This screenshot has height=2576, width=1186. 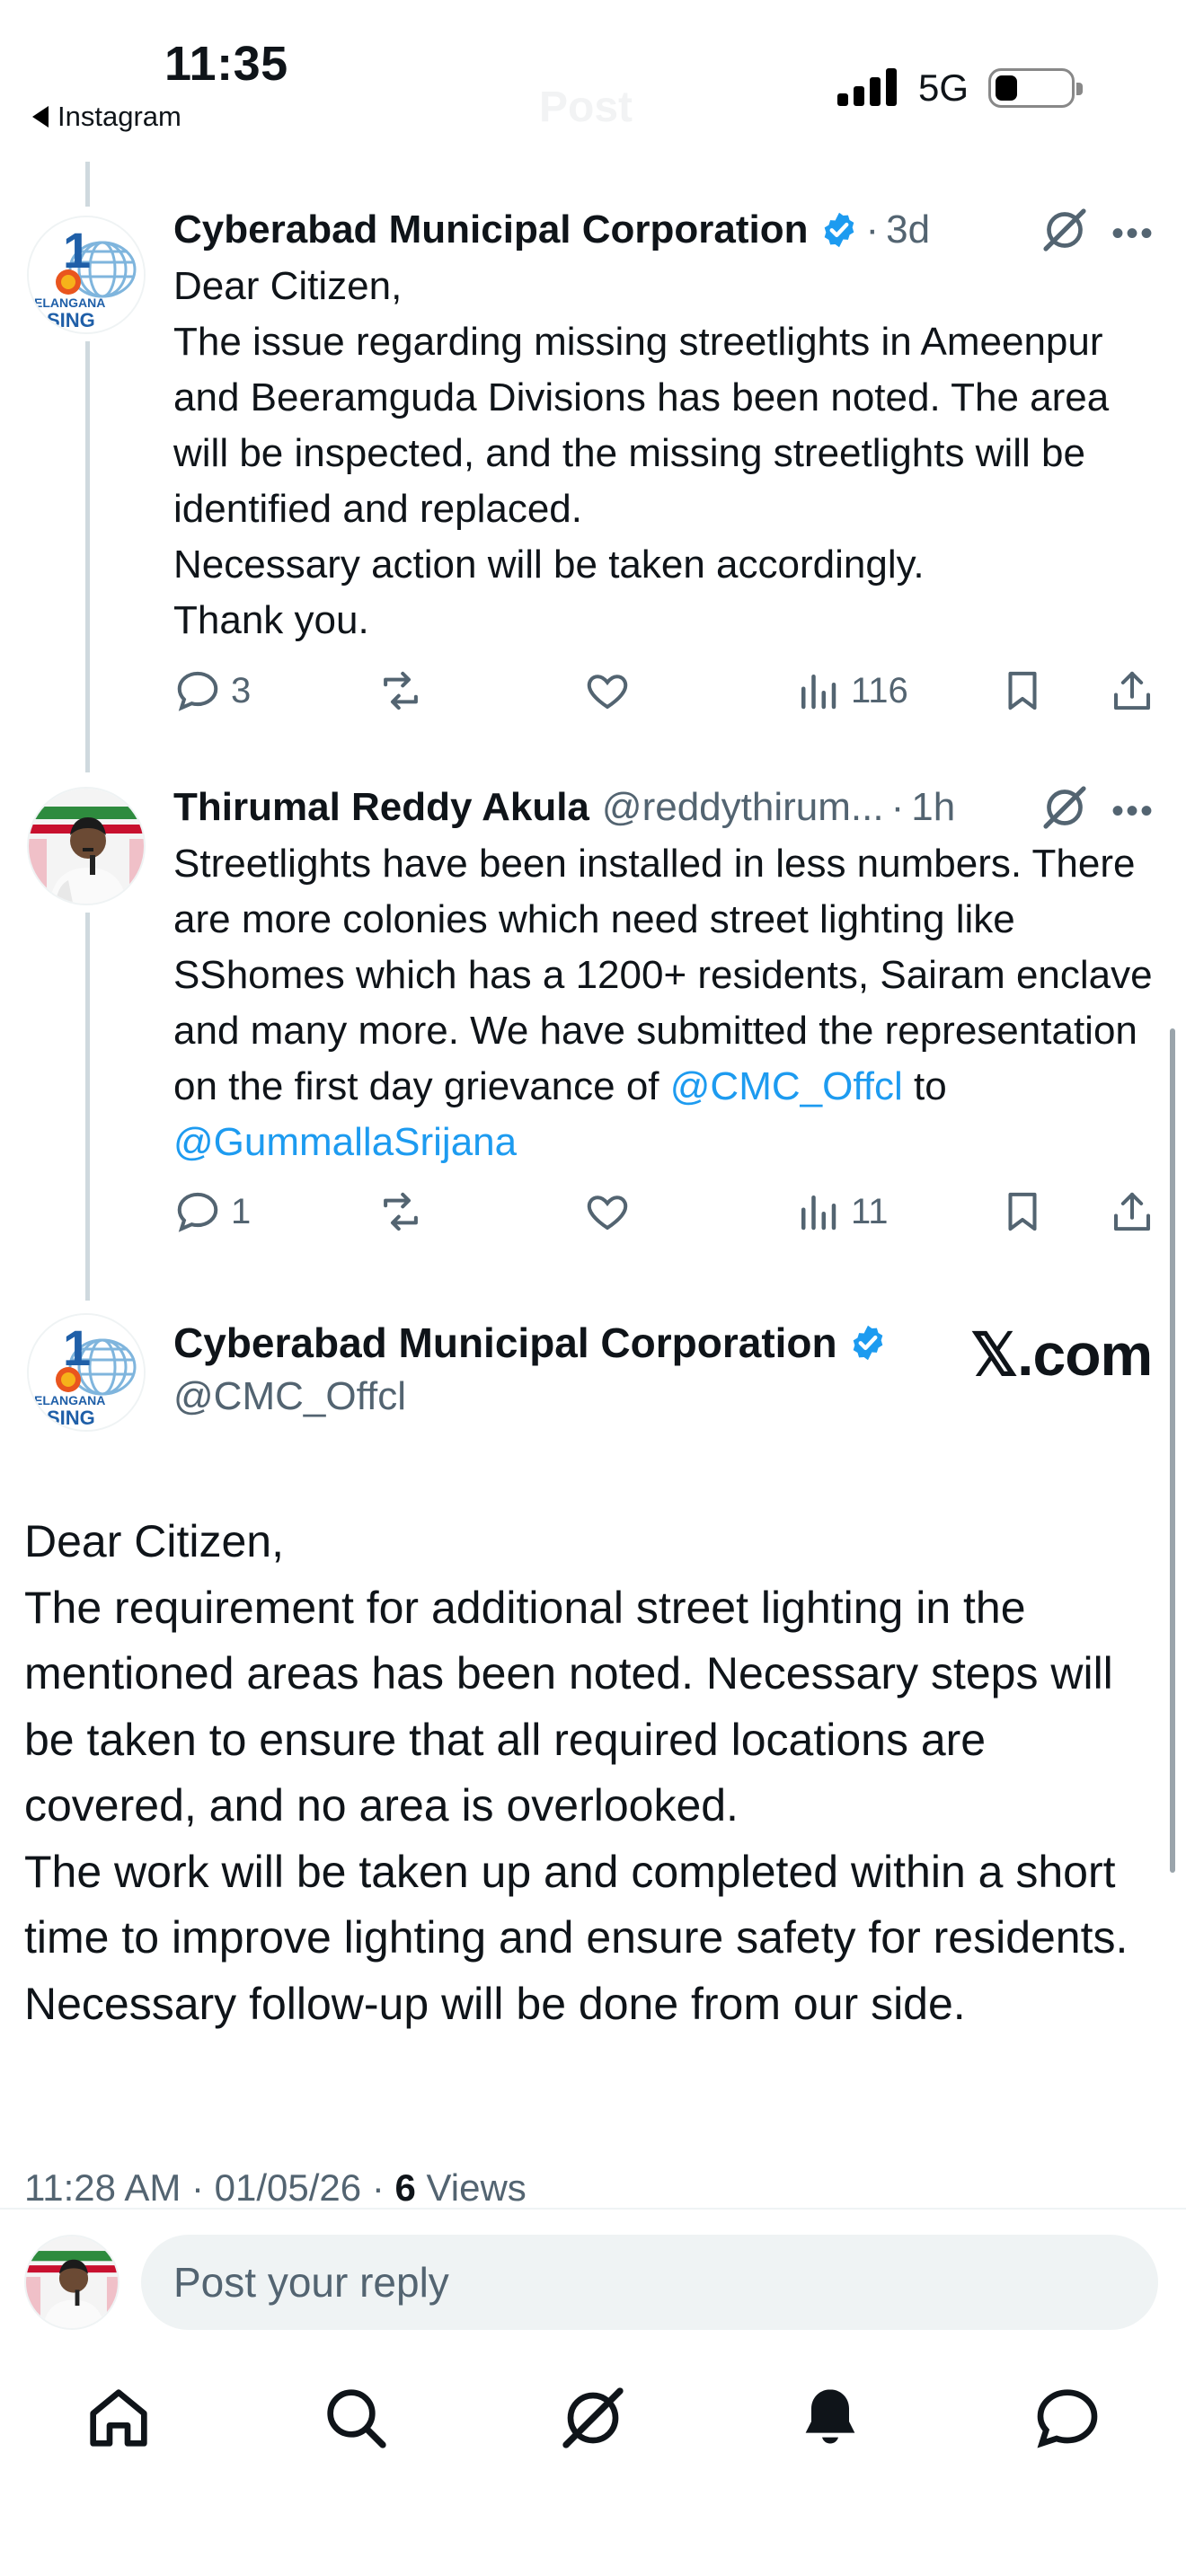 I want to click on tab-search, so click(x=356, y=2418).